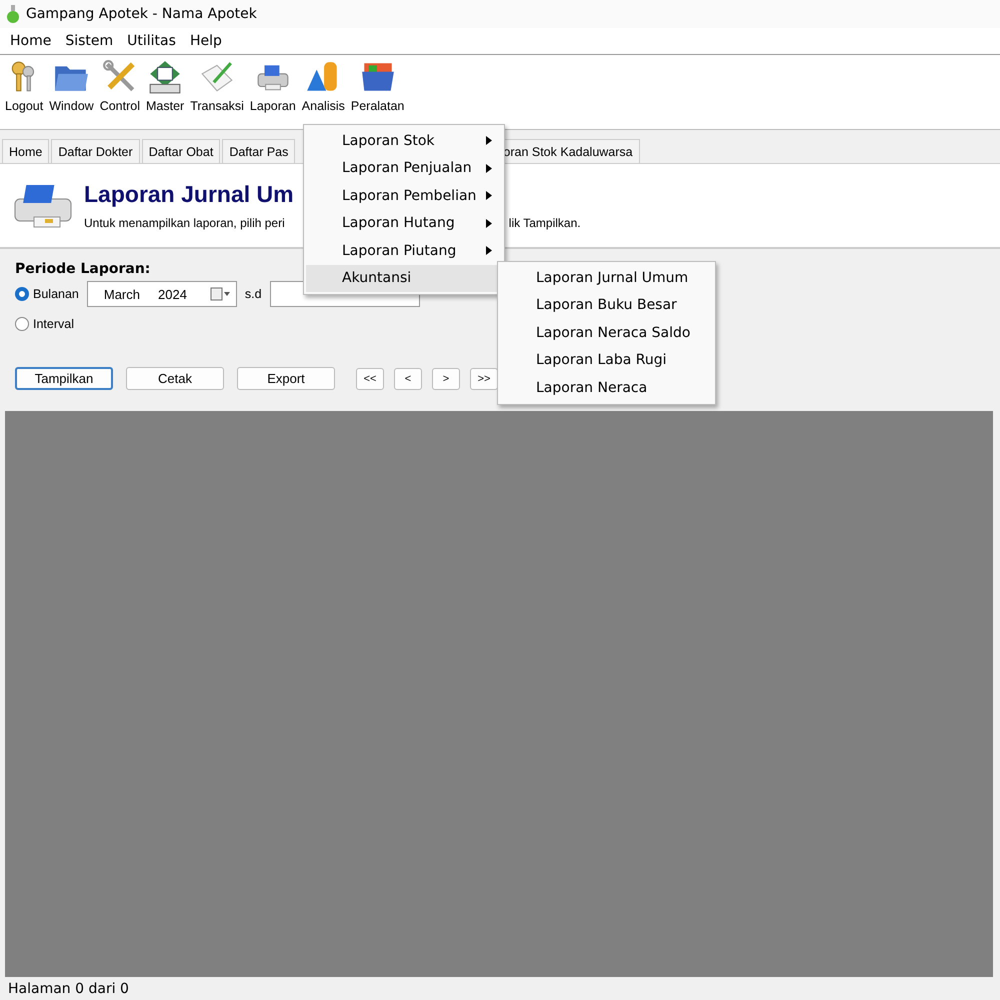  Describe the element at coordinates (82, 269) in the screenshot. I see `period-label: Periode Laporan:` at that location.